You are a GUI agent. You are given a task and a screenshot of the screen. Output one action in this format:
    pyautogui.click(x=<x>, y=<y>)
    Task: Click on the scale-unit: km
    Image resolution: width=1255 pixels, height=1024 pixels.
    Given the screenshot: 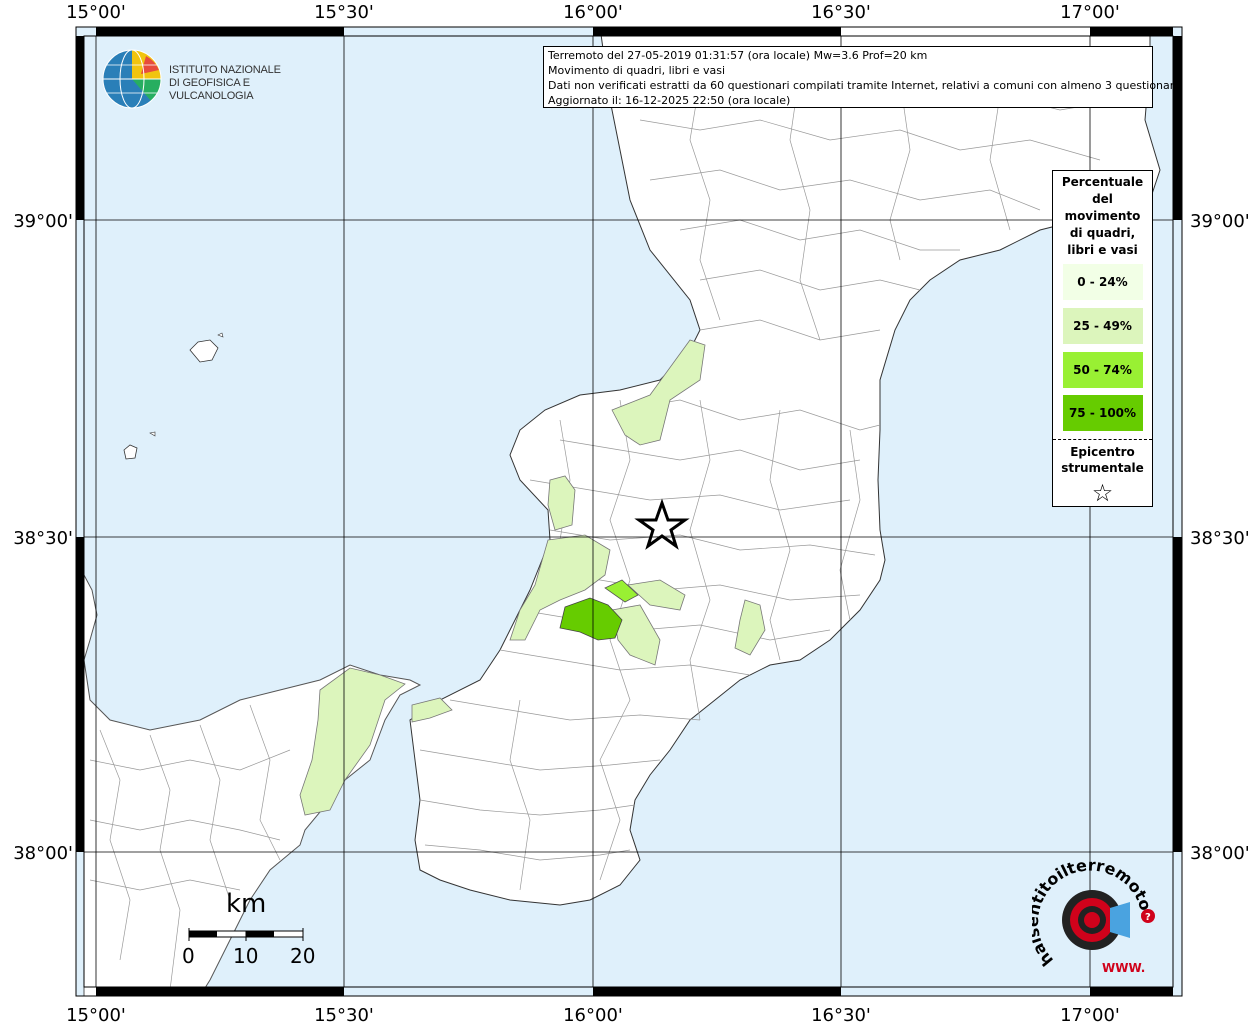 What is the action you would take?
    pyautogui.click(x=246, y=904)
    